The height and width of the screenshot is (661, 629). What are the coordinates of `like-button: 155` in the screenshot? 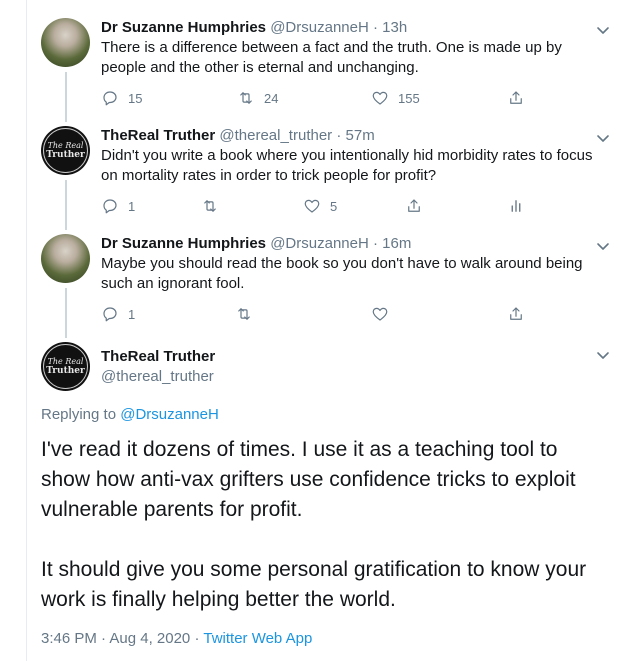 It's located at (395, 98).